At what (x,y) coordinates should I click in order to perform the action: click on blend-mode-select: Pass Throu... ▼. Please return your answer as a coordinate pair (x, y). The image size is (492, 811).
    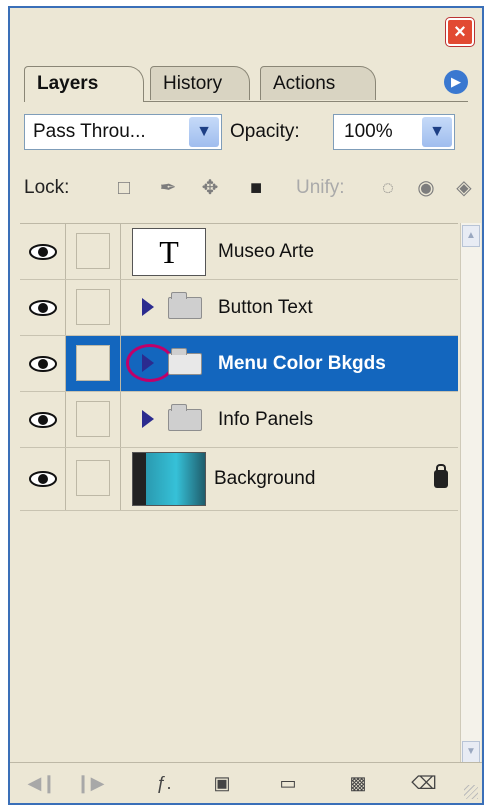
    Looking at the image, I should click on (123, 132).